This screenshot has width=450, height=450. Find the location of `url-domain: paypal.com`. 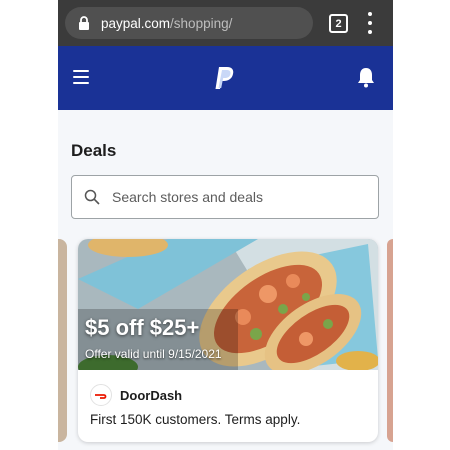

url-domain: paypal.com is located at coordinates (136, 23).